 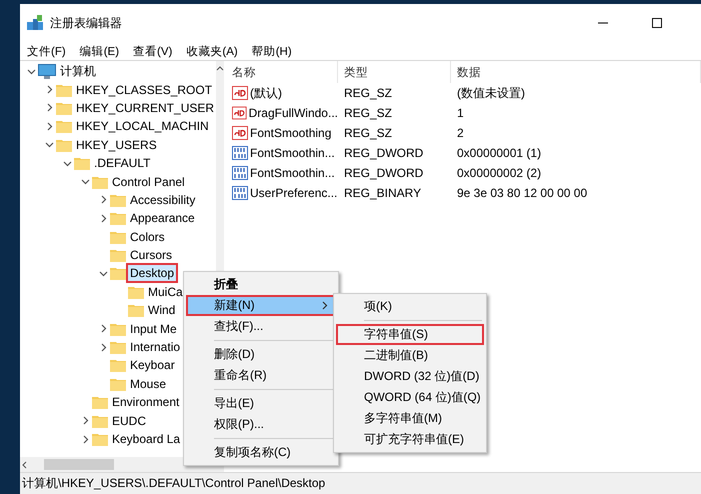 What do you see at coordinates (152, 365) in the screenshot?
I see `tree-item: Keyboar` at bounding box center [152, 365].